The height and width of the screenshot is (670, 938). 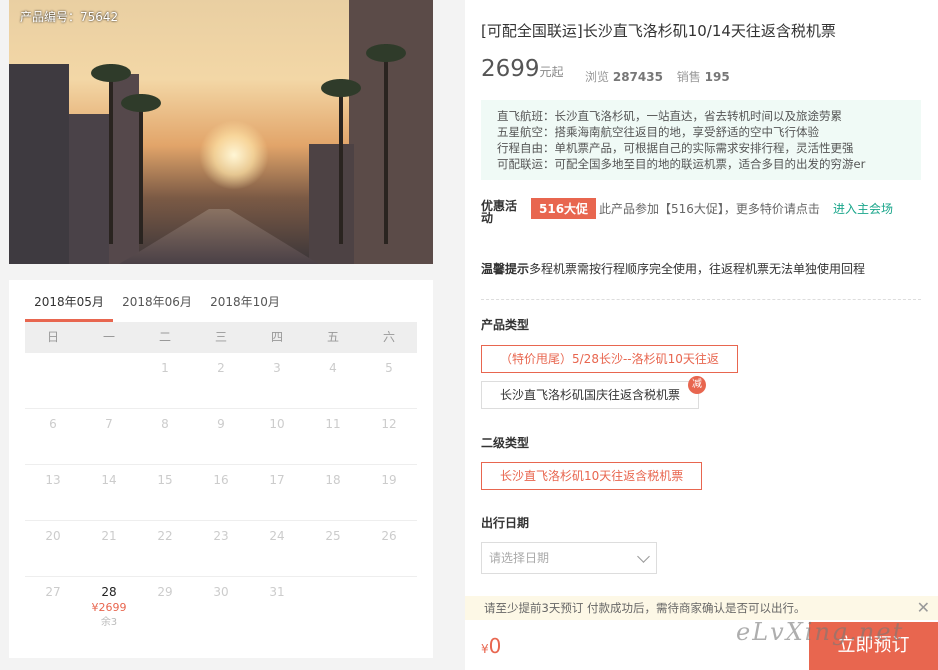 What do you see at coordinates (165, 480) in the screenshot?
I see `calendar-day: 15` at bounding box center [165, 480].